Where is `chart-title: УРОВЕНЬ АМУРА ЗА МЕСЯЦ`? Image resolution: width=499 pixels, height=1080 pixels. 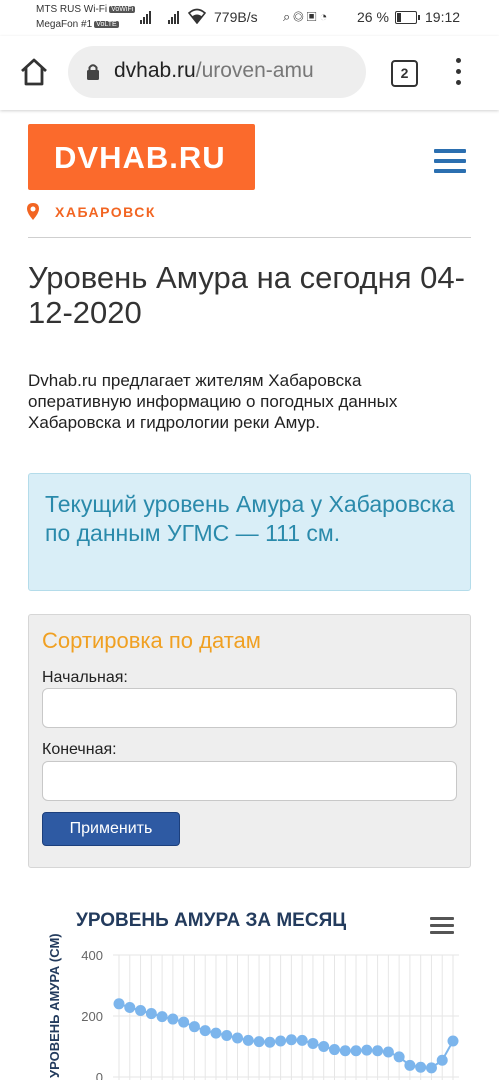
chart-title: УРОВЕНЬ АМУРА ЗА МЕСЯЦ is located at coordinates (211, 920).